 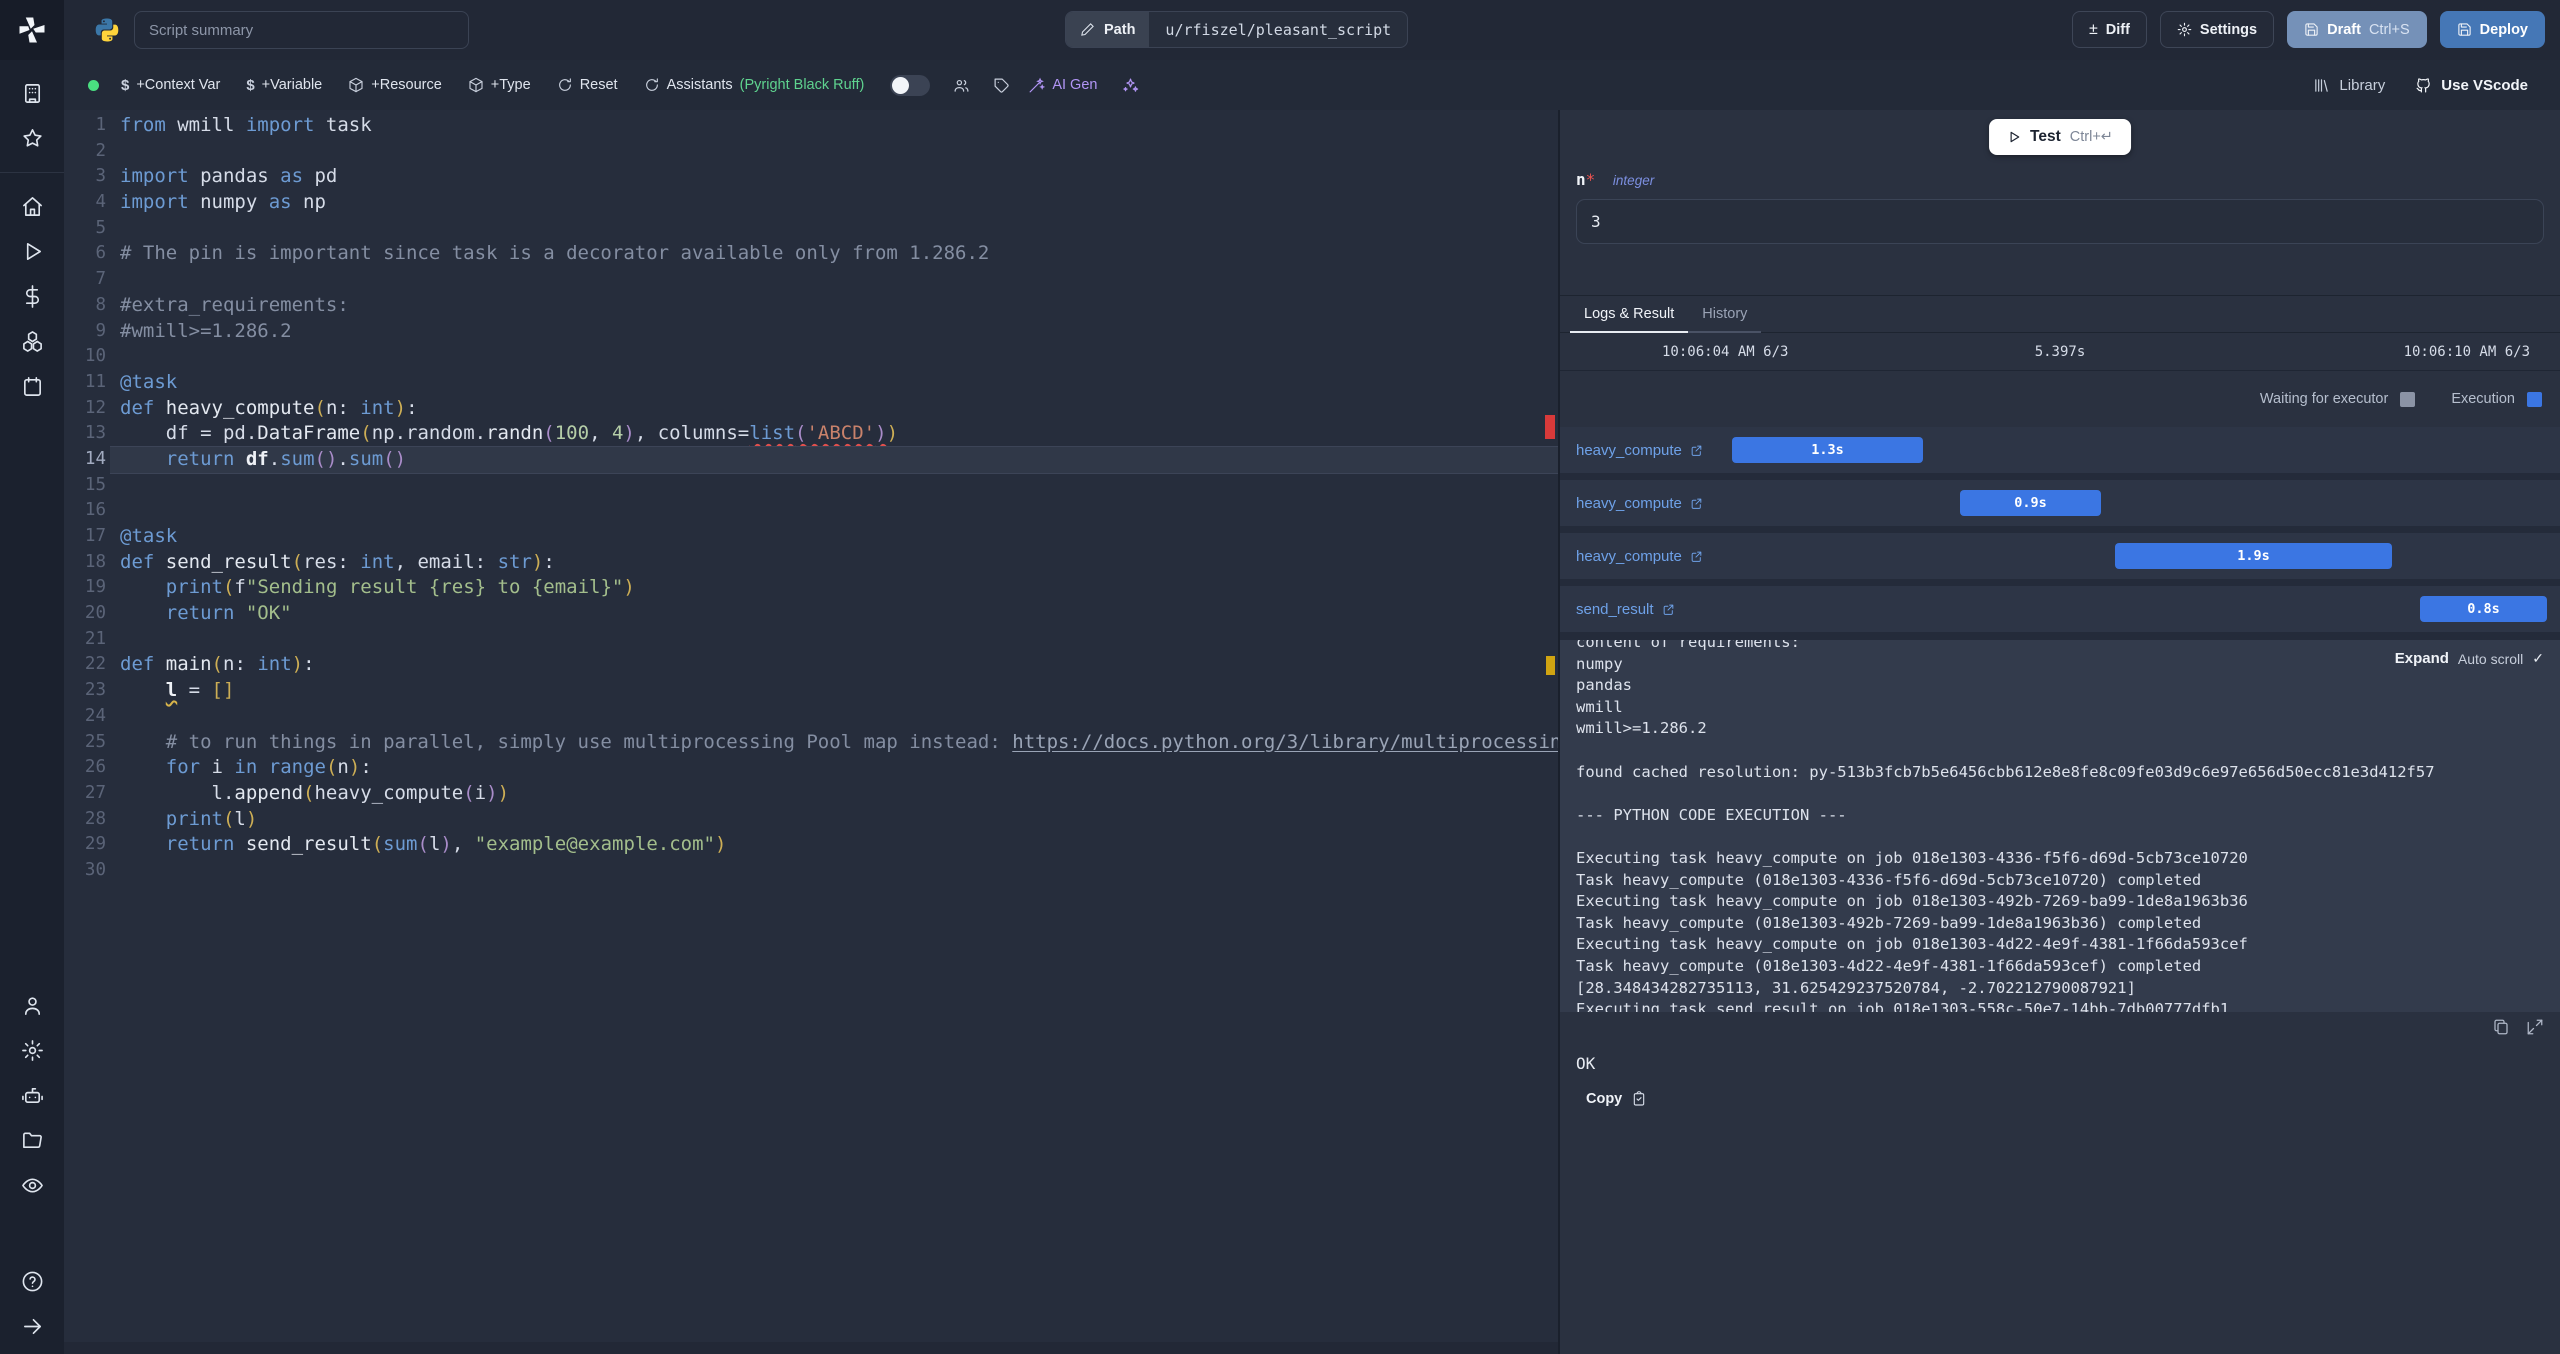 I want to click on settings-icon, so click(x=32, y=1050).